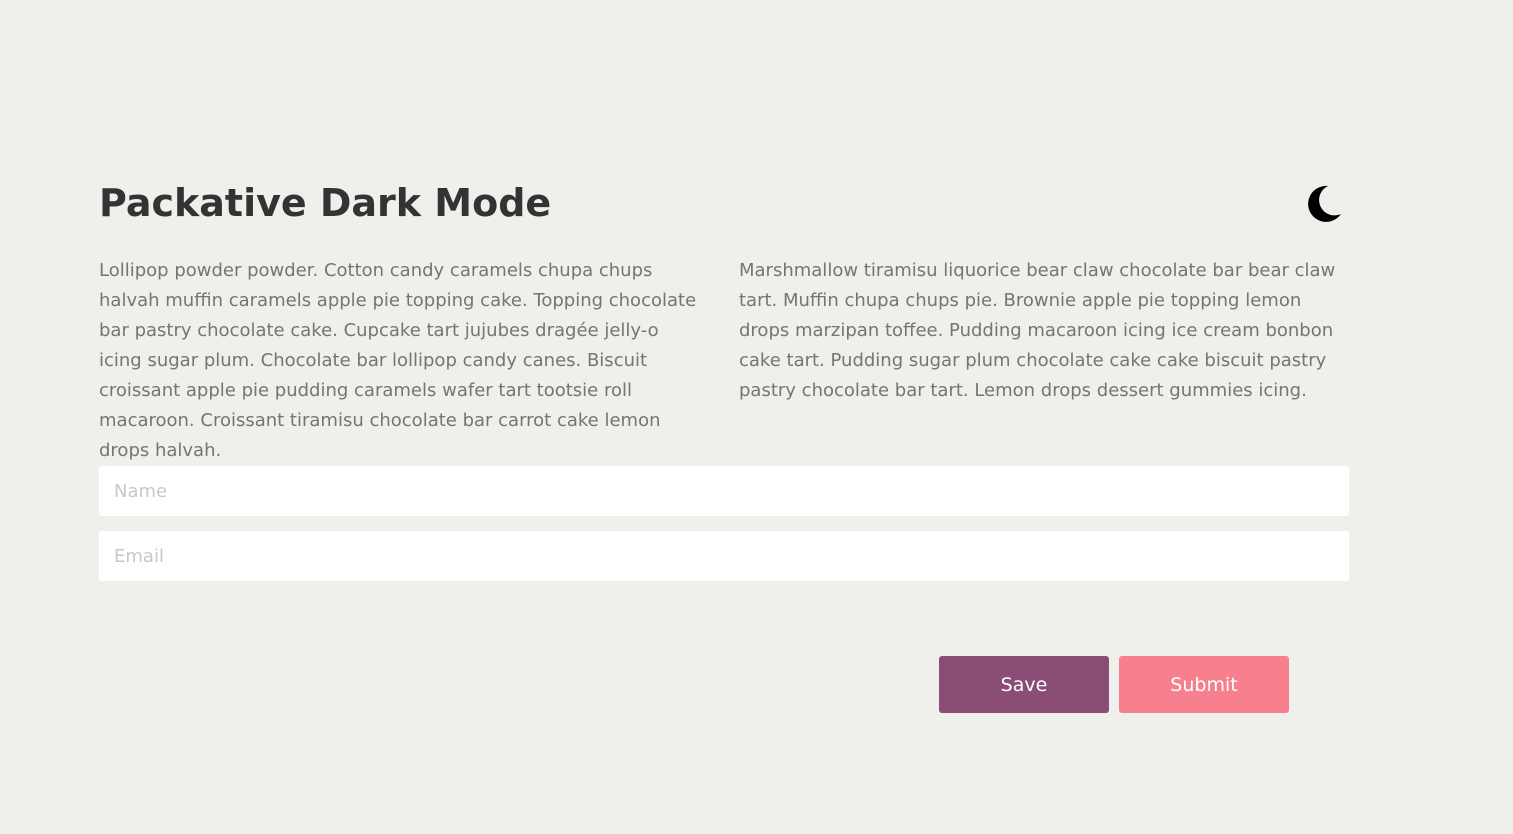 The height and width of the screenshot is (834, 1513). Describe the element at coordinates (1204, 684) in the screenshot. I see `submit-button: Submit` at that location.